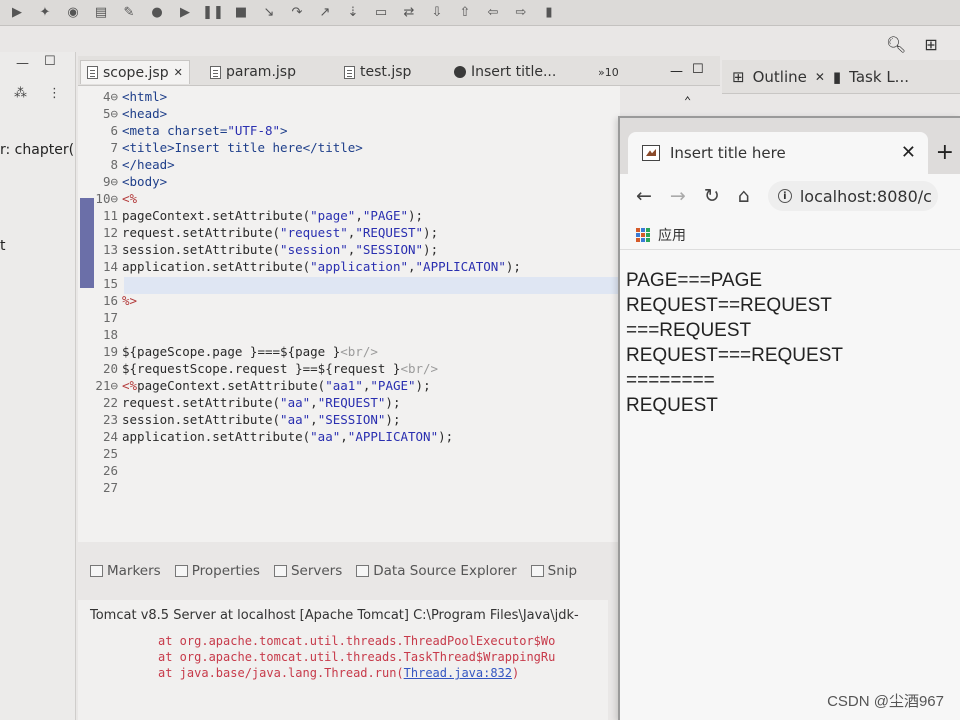  Describe the element at coordinates (307, 571) in the screenshot. I see `tab-servers: Servers` at that location.